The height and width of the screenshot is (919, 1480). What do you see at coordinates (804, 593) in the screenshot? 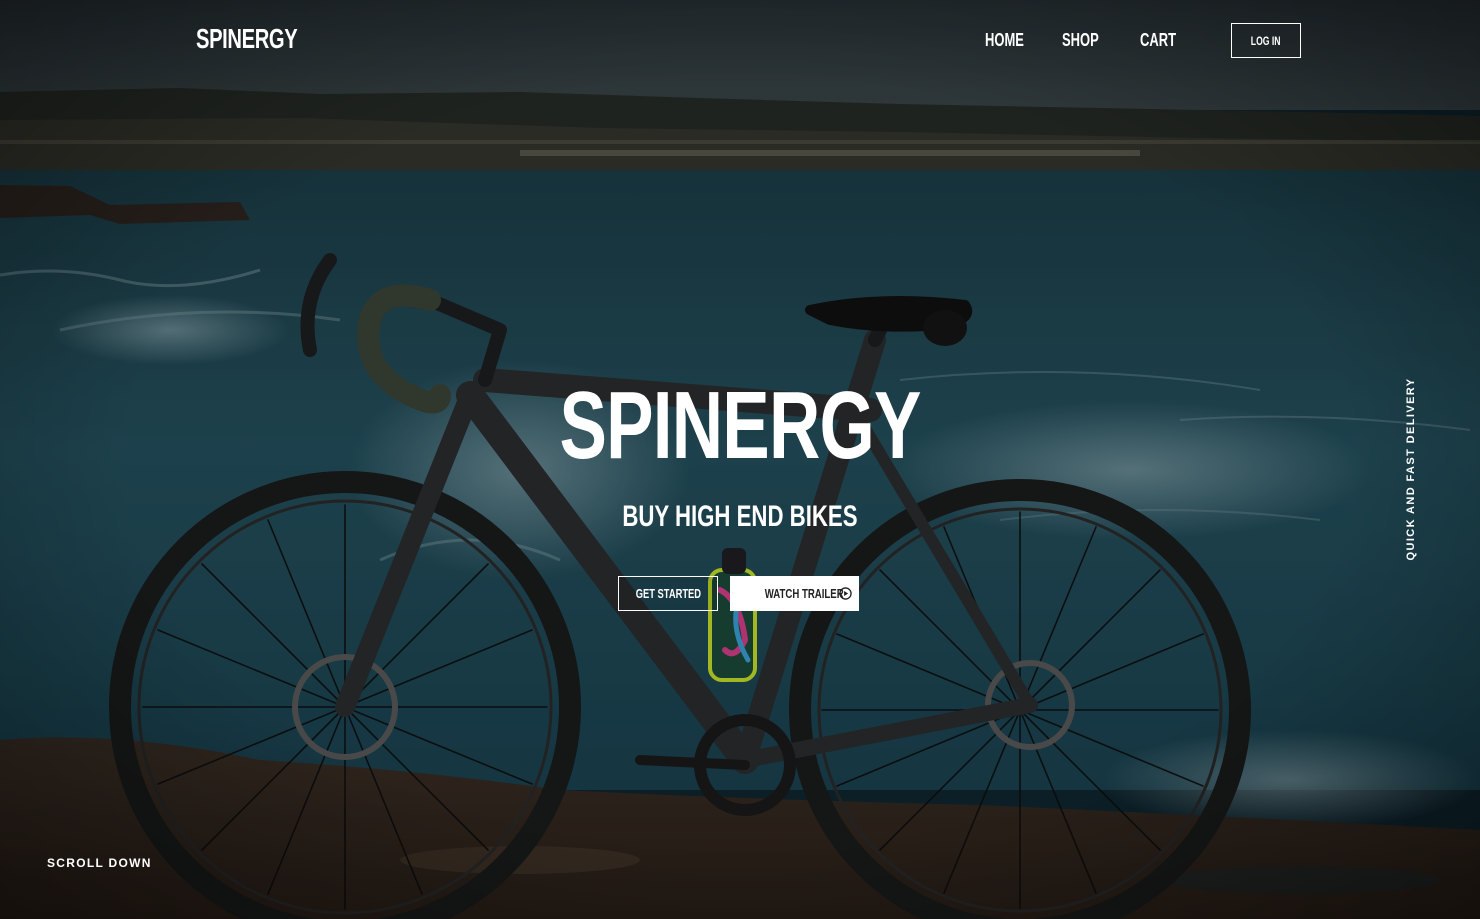
I see `watch-trailer-button-label: WATCH TRAILER` at bounding box center [804, 593].